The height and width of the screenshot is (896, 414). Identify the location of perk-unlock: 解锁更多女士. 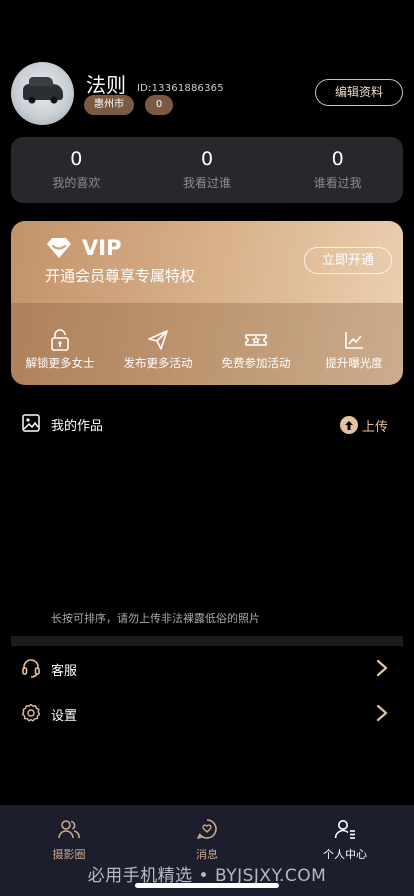
(60, 350).